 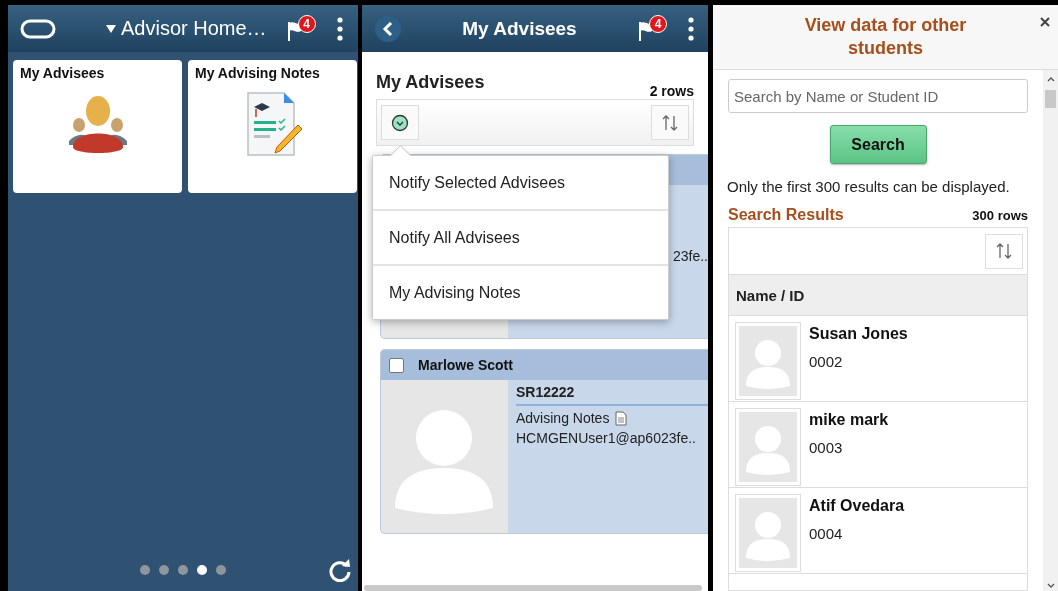 What do you see at coordinates (520, 292) in the screenshot?
I see `menu-item: My Advising Notes` at bounding box center [520, 292].